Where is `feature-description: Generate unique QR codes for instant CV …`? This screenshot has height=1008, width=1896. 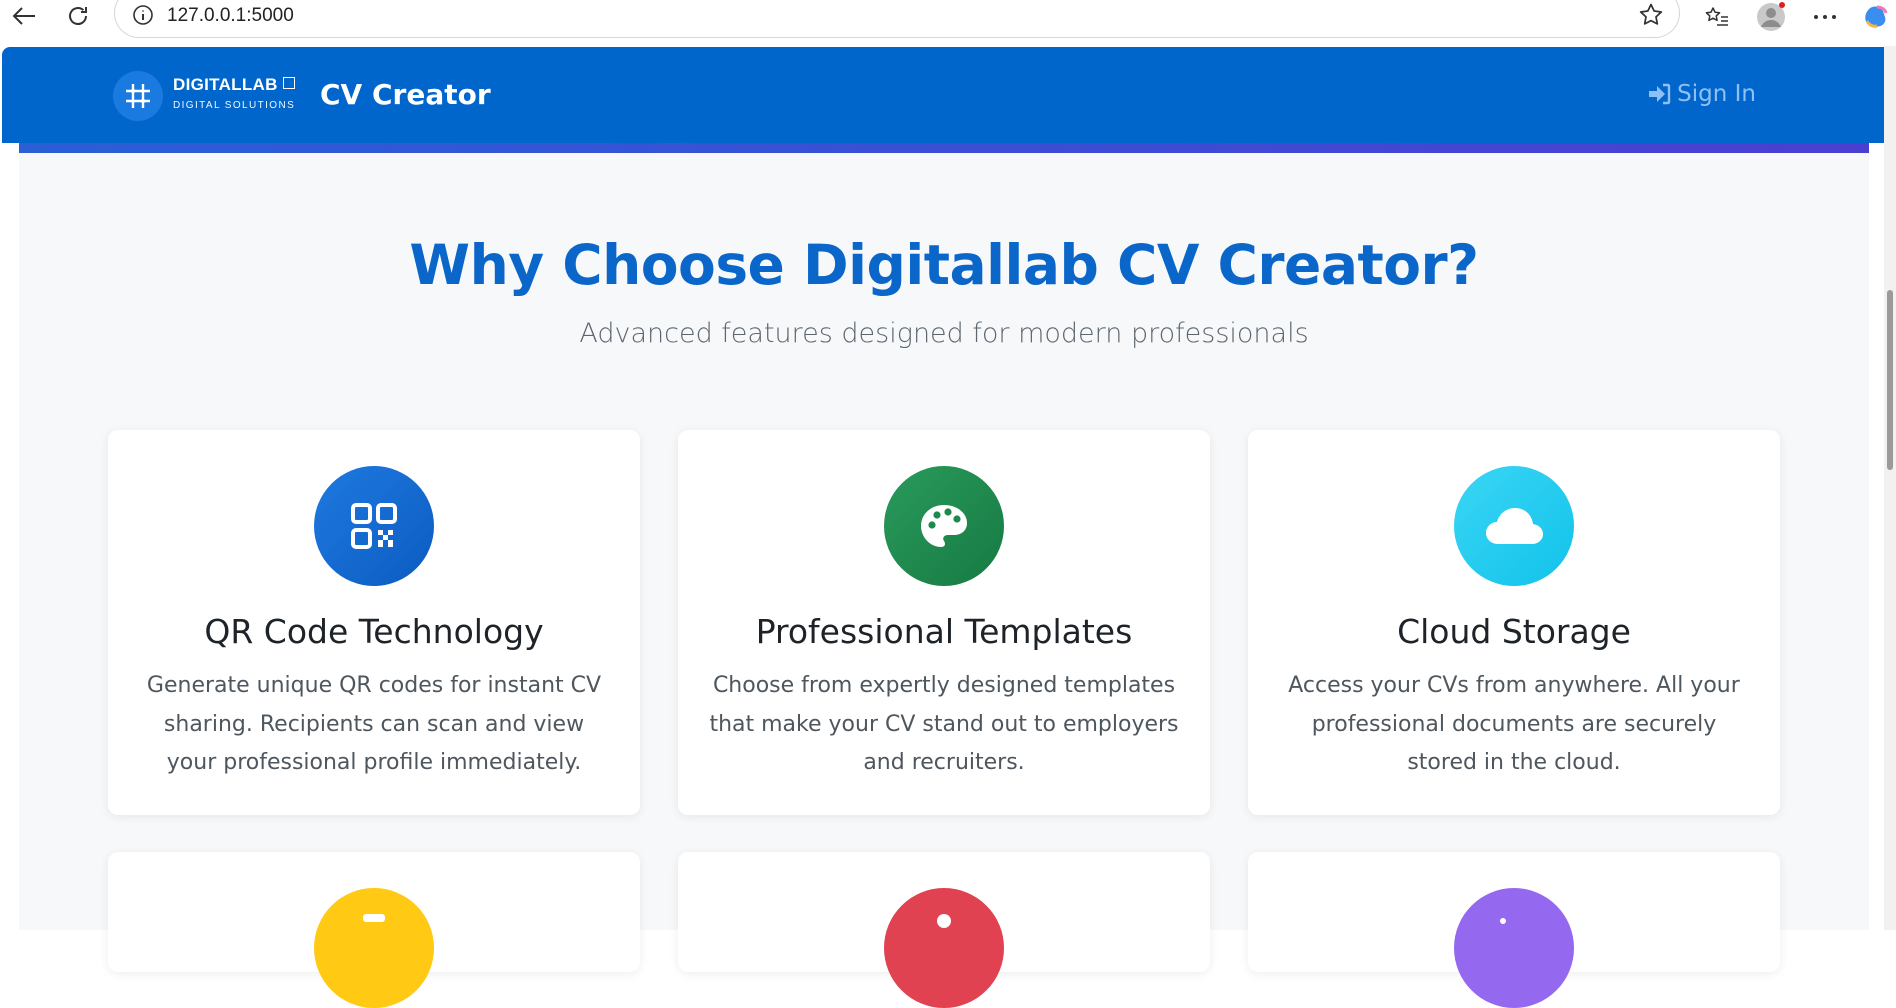
feature-description: Generate unique QR codes for instant CV … is located at coordinates (374, 724).